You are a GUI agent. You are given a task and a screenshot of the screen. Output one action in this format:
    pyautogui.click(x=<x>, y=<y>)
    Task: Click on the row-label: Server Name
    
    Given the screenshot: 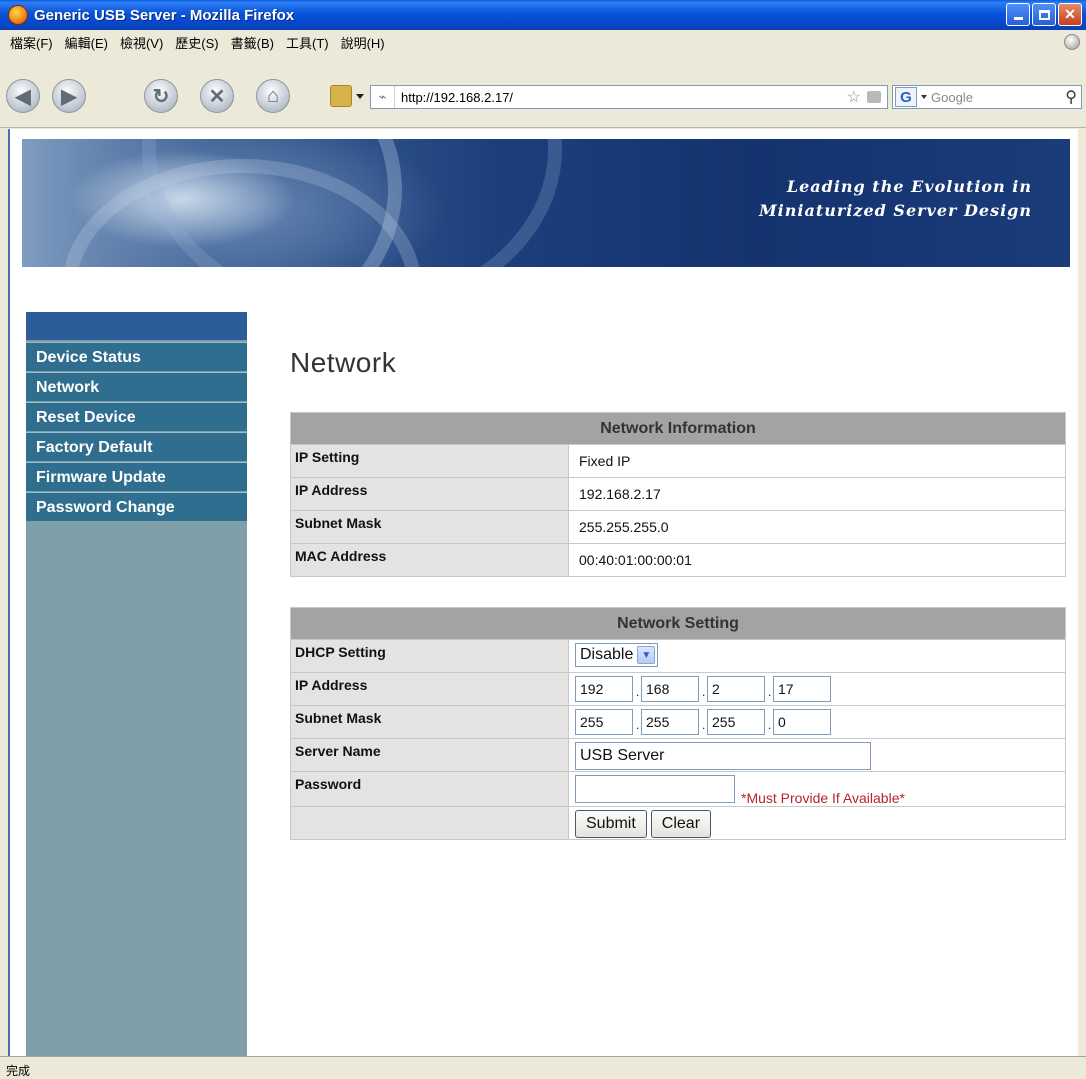 What is the action you would take?
    pyautogui.click(x=429, y=755)
    